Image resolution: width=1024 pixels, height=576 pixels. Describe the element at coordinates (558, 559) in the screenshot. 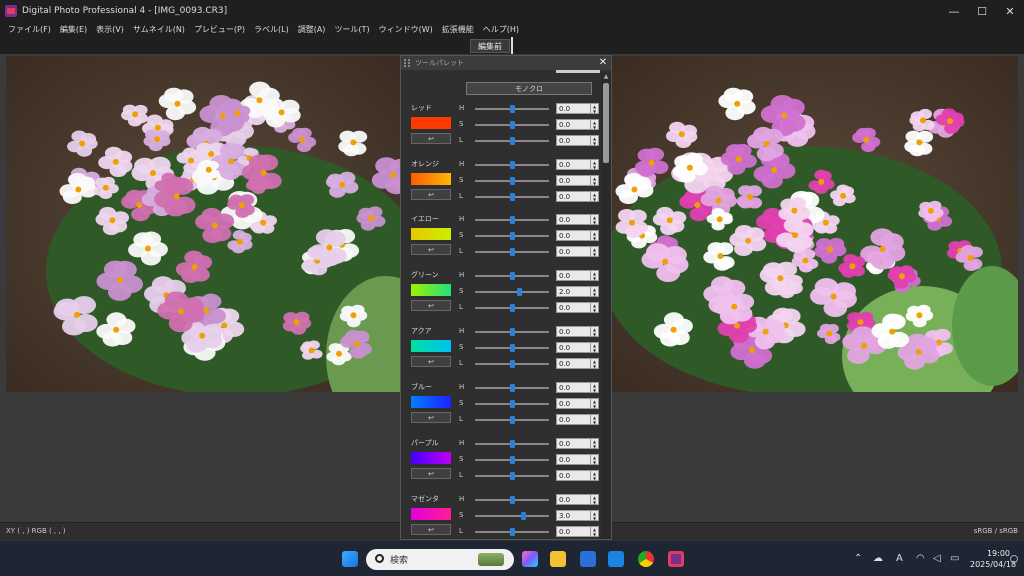

I see `file-explorer-icon` at that location.